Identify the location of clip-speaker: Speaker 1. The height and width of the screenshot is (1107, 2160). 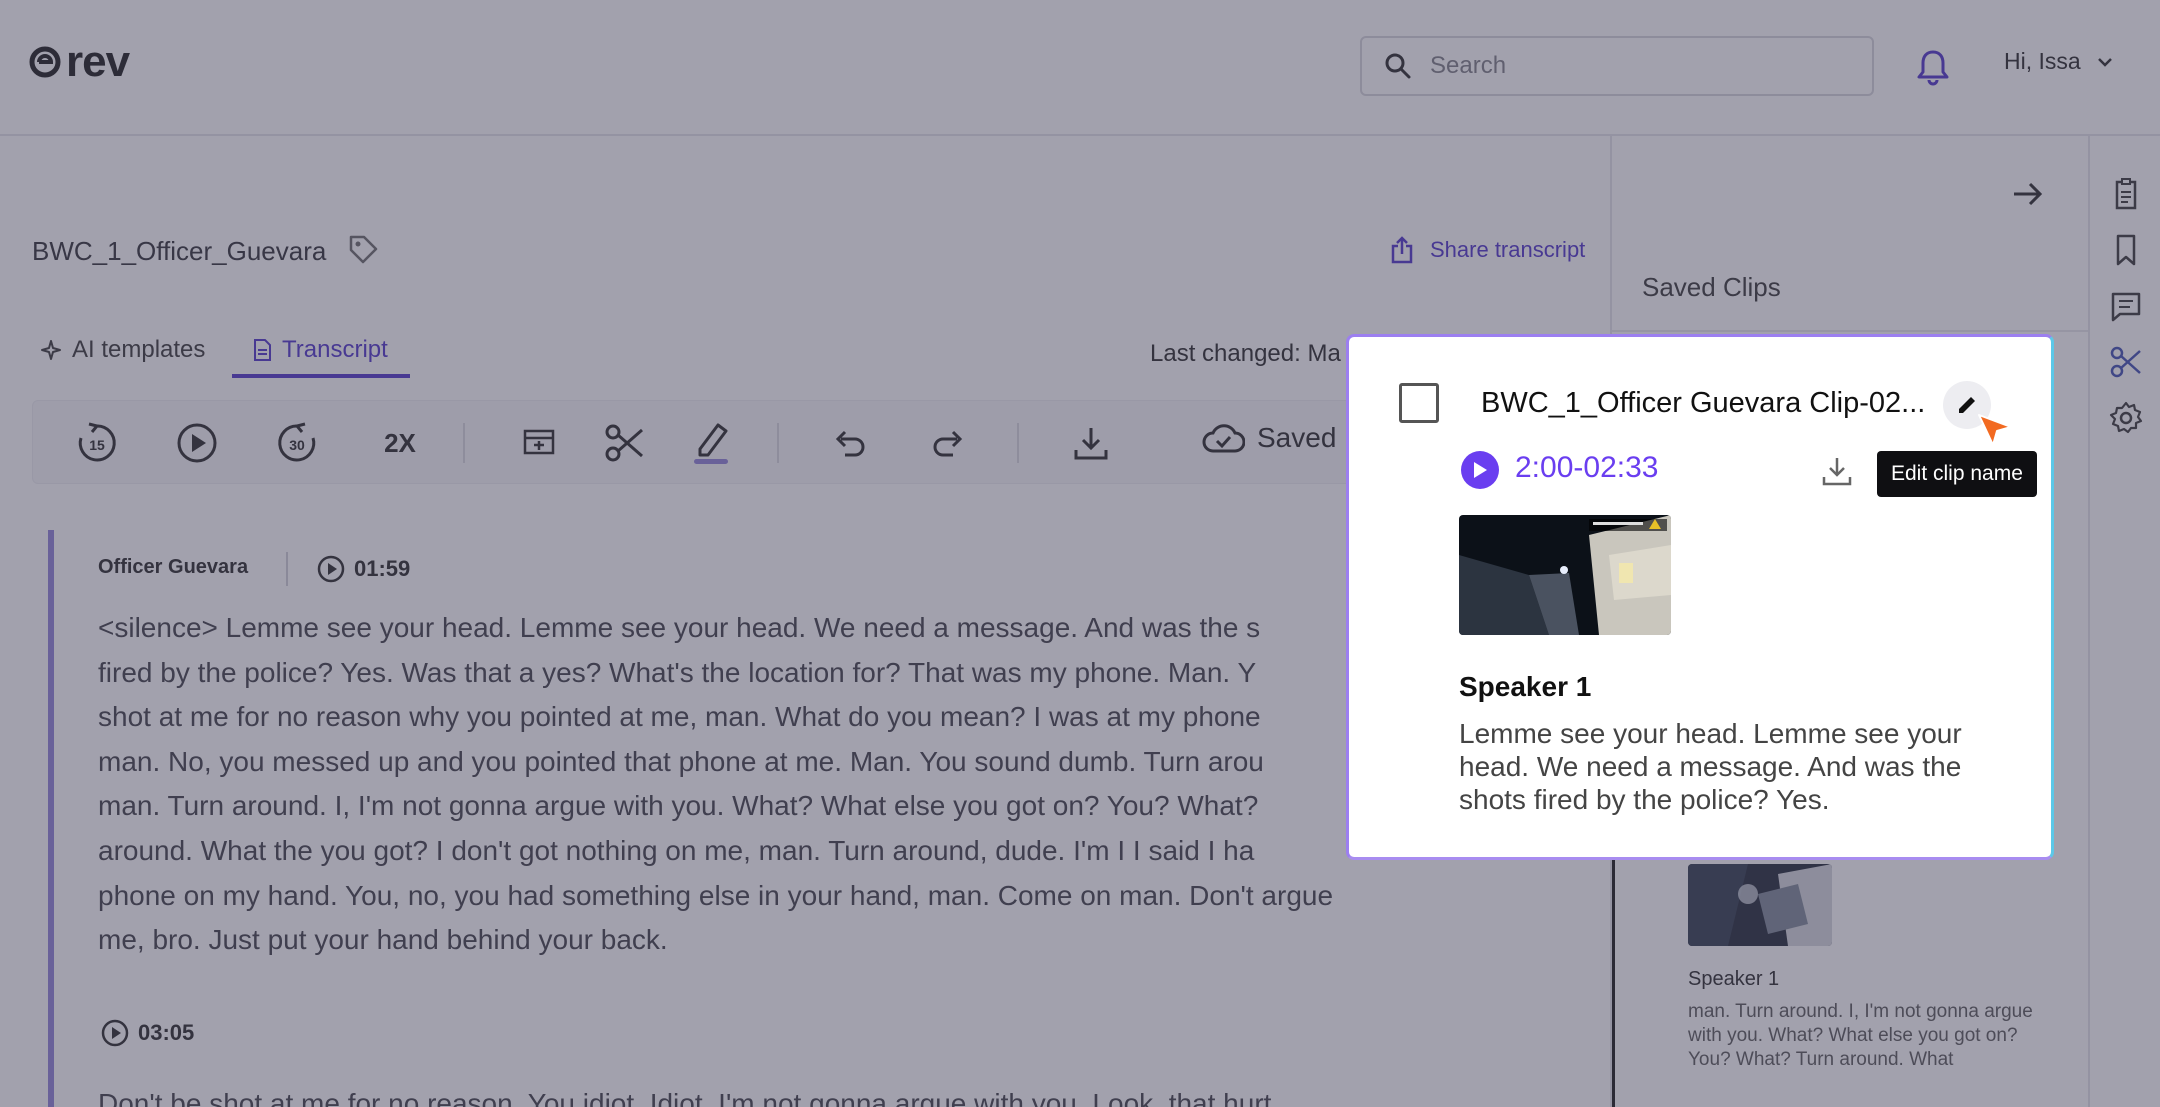
(1525, 686).